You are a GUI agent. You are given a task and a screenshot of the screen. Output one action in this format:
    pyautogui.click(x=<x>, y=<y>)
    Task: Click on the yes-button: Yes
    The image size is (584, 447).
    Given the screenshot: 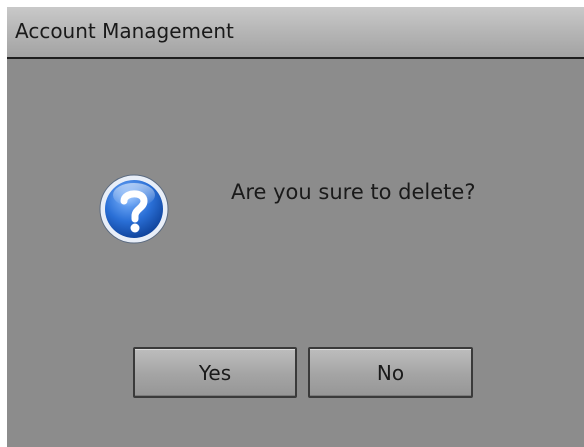 What is the action you would take?
    pyautogui.click(x=215, y=372)
    